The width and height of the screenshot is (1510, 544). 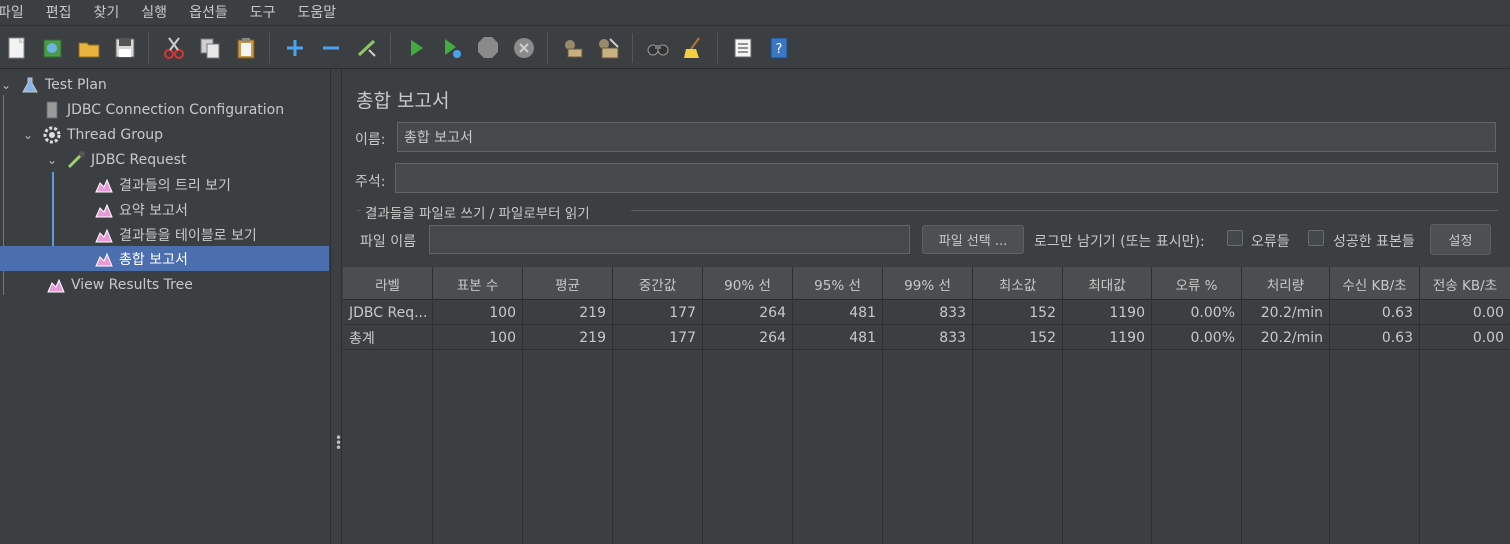 I want to click on column-header-label: 라벨, so click(x=388, y=283).